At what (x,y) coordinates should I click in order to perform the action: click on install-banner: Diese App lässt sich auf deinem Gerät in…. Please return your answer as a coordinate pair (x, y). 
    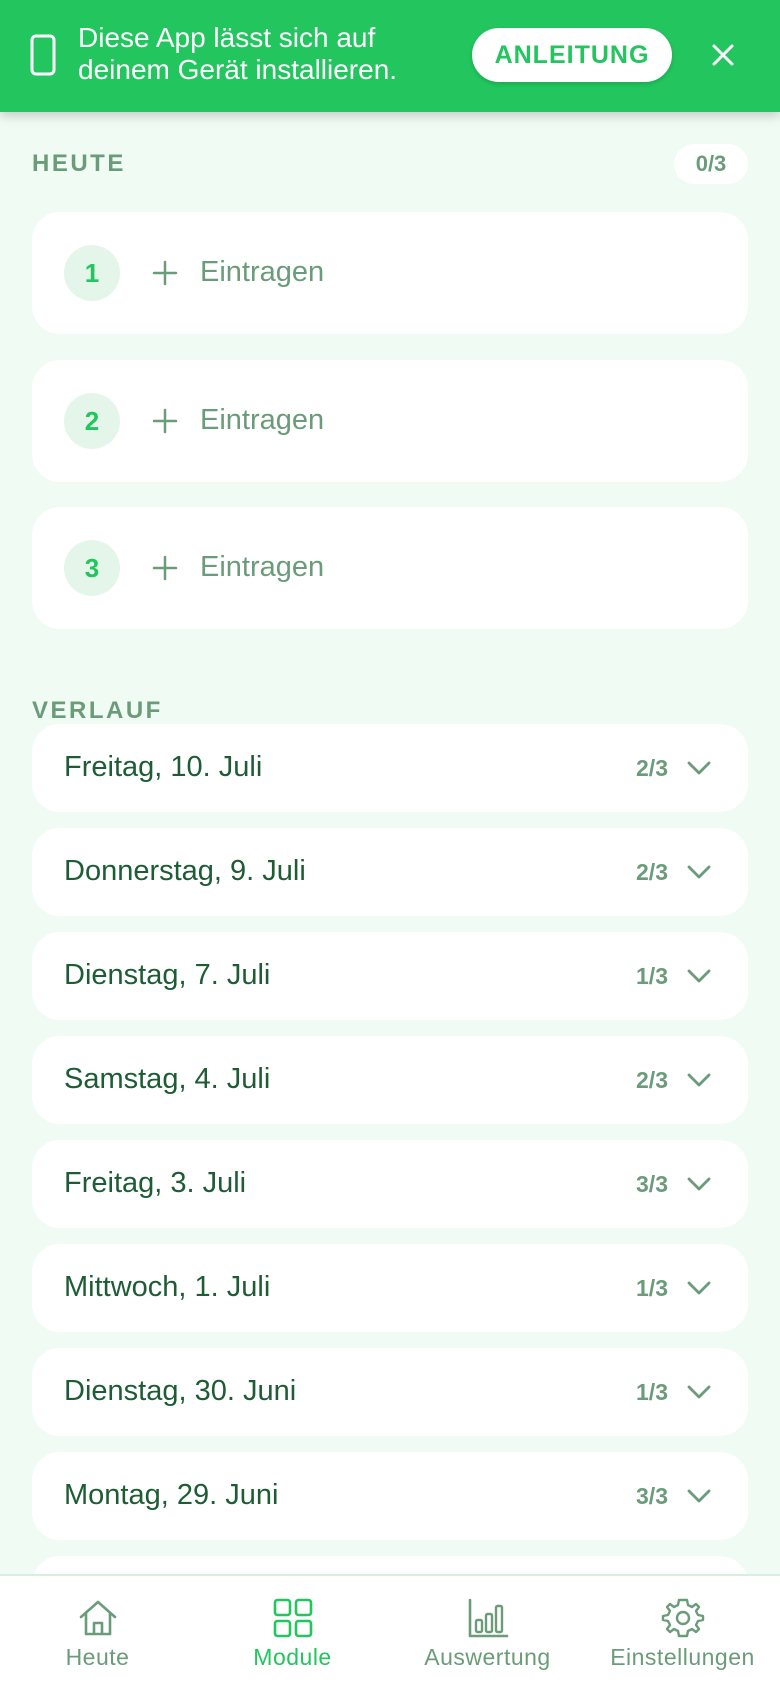
    Looking at the image, I should click on (390, 56).